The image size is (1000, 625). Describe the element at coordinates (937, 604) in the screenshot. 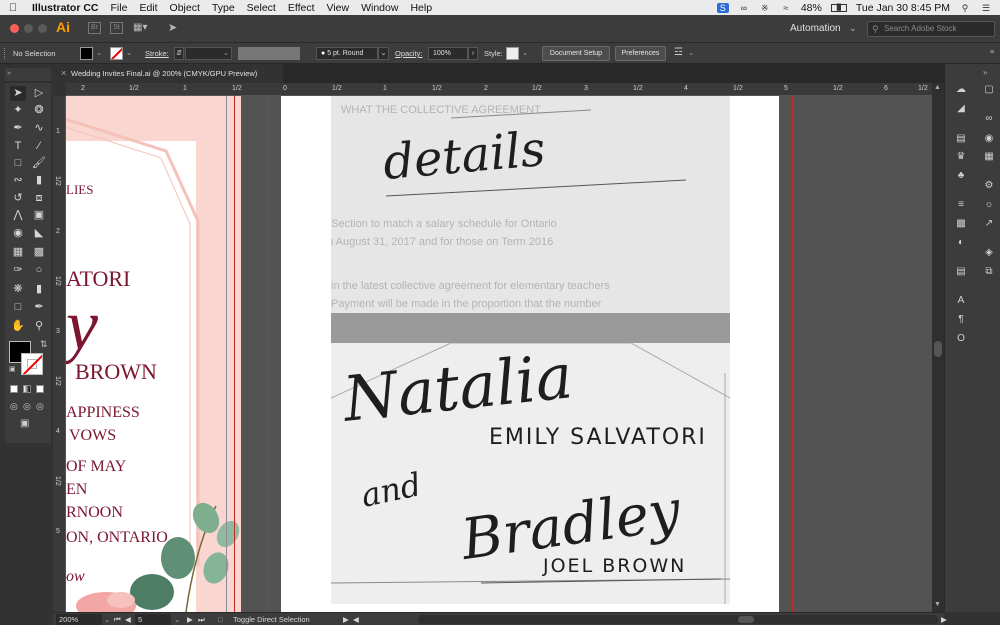

I see `scroll-down-icon: ▼` at that location.